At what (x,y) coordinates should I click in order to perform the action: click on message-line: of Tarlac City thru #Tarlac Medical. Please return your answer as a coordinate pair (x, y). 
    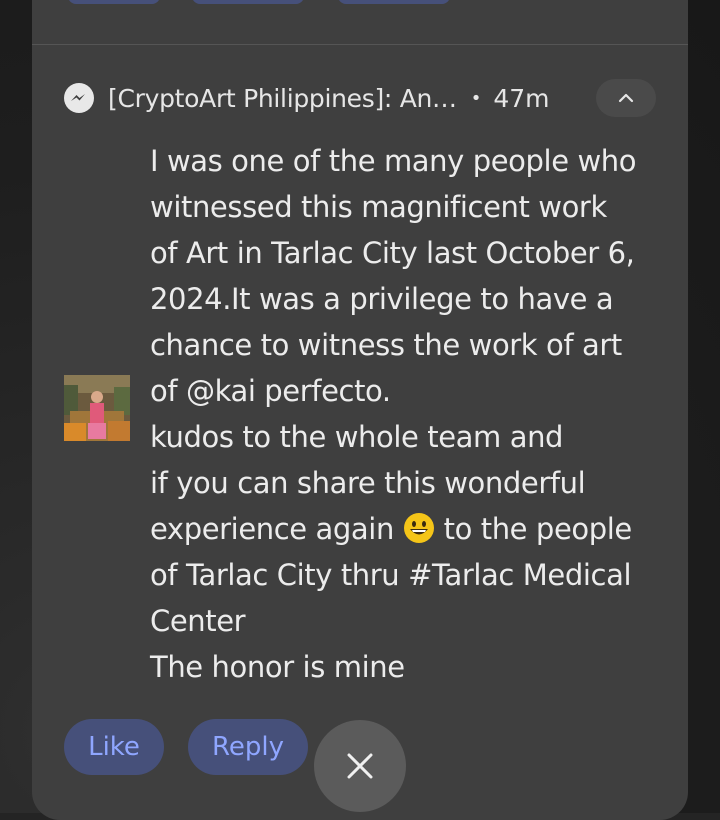
    Looking at the image, I should click on (391, 575).